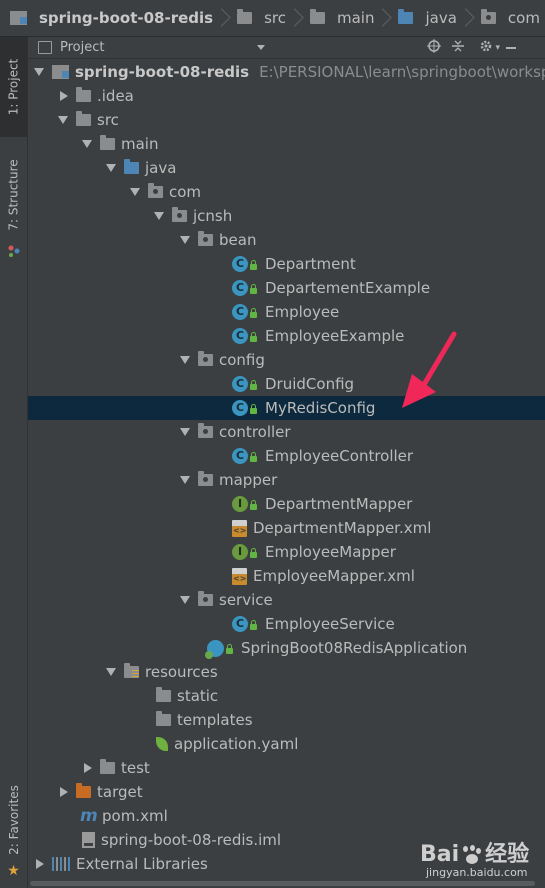 This screenshot has width=545, height=888. Describe the element at coordinates (286, 120) in the screenshot. I see `tree-row-src: src` at that location.